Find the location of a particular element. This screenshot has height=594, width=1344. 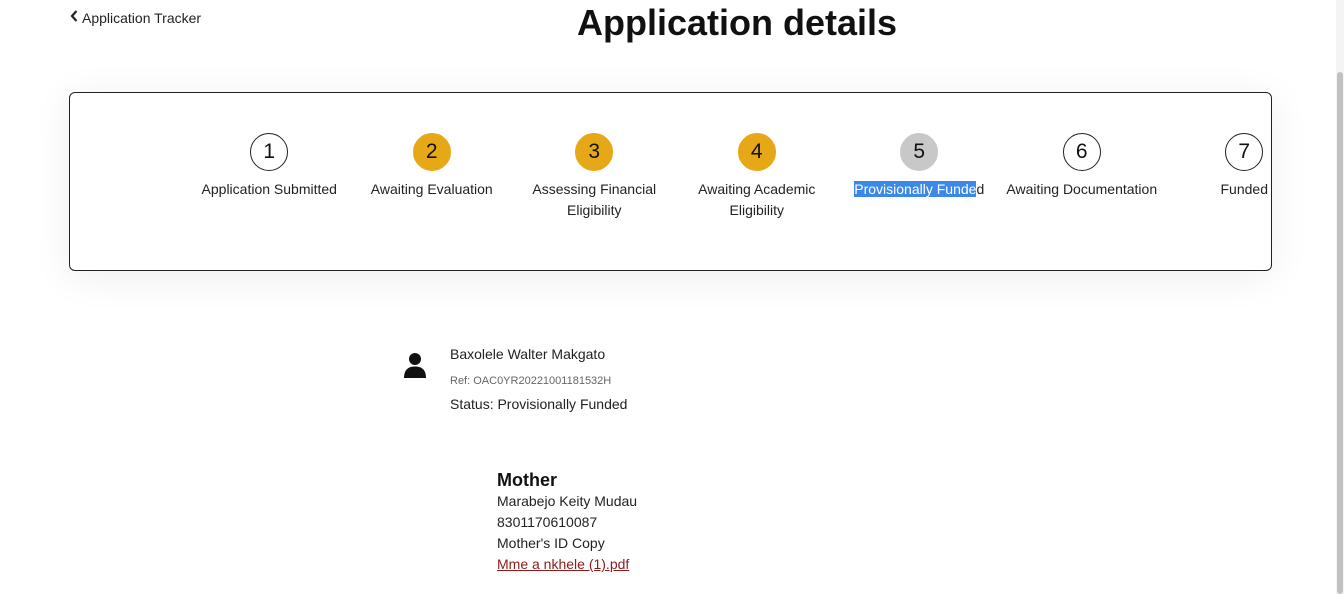

step-funded: 7 Funded is located at coordinates (1244, 177).